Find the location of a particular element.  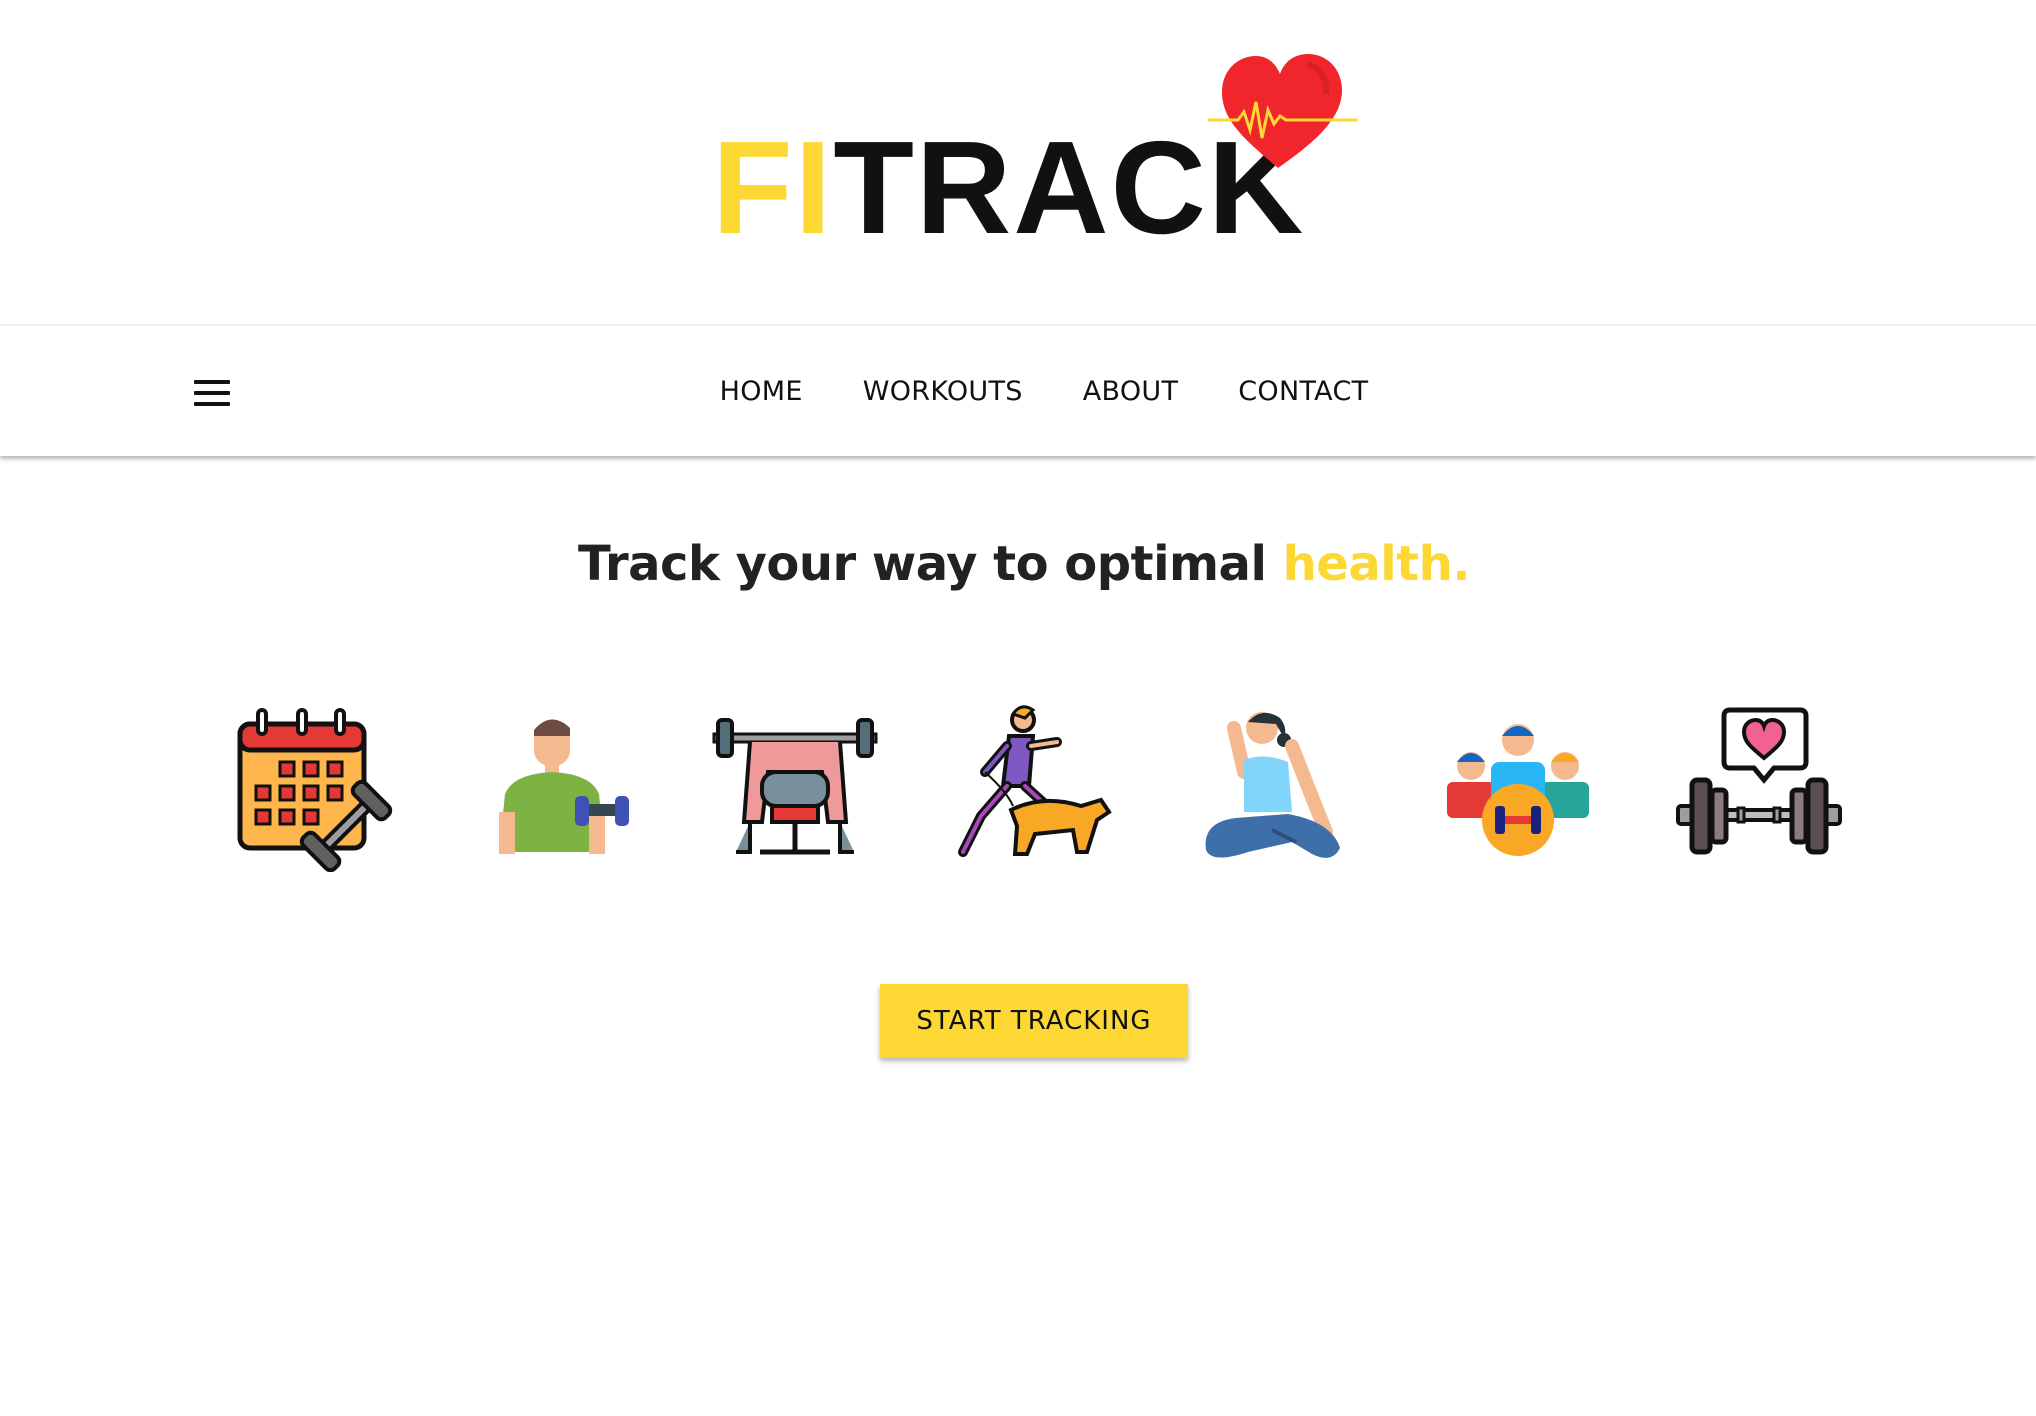

man-lifting-dumbbell-icon is located at coordinates (554, 787).